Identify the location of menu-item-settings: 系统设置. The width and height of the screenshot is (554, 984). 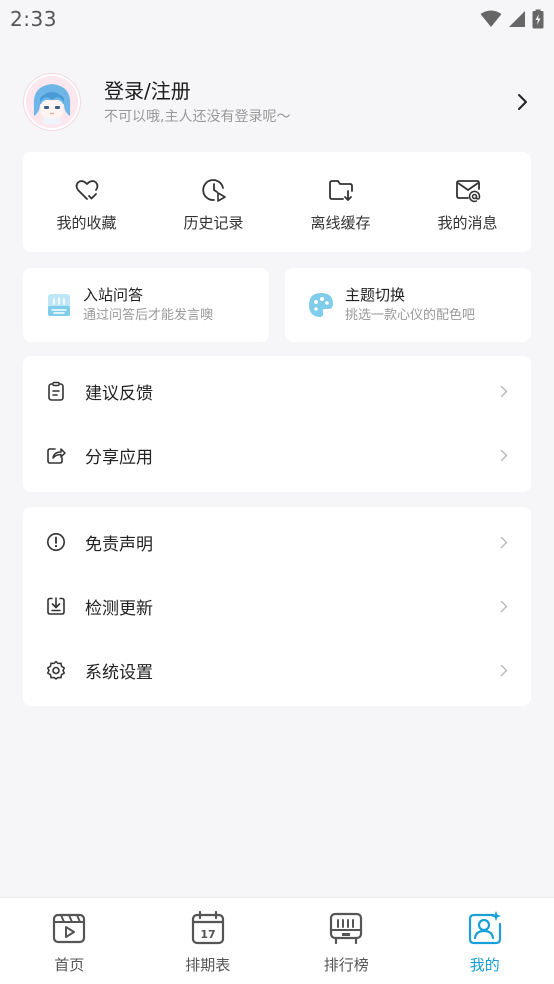
(277, 670).